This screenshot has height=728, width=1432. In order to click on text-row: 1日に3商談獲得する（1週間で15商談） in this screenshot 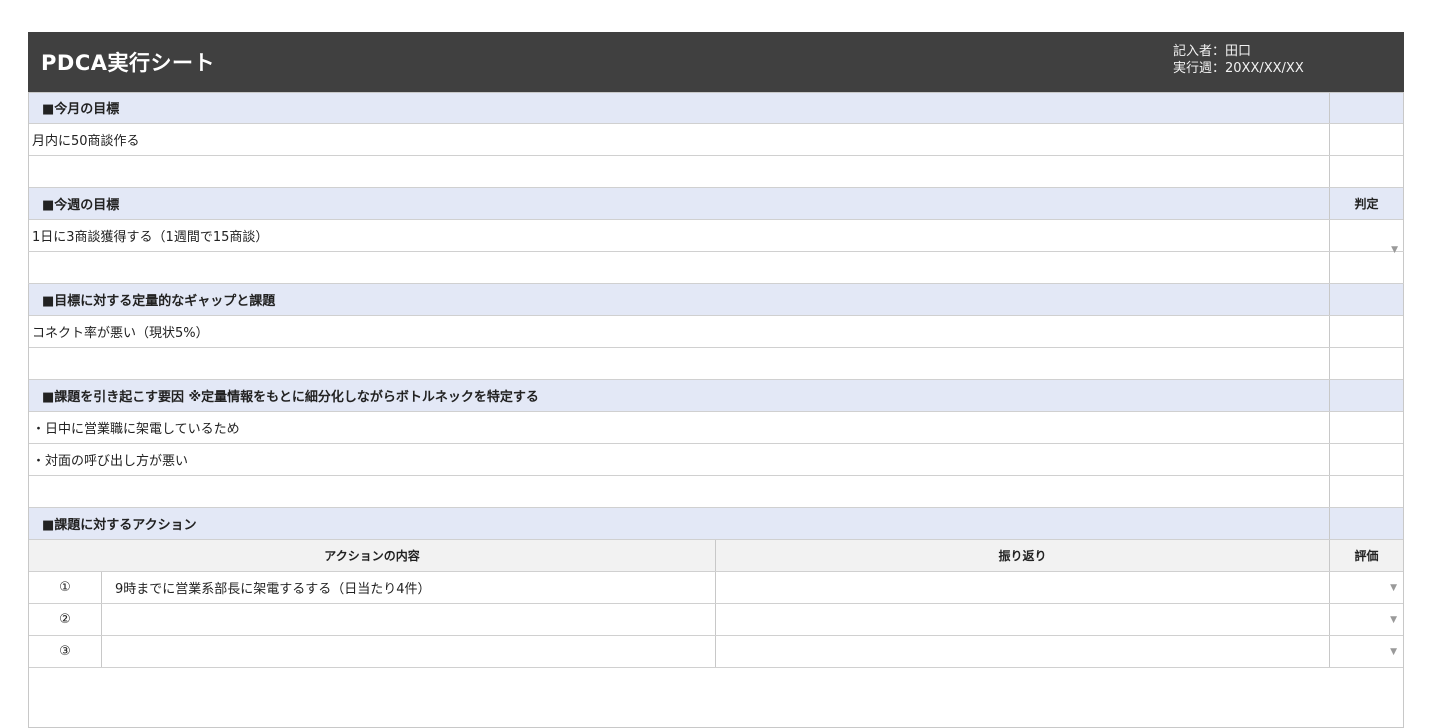, I will do `click(716, 236)`.